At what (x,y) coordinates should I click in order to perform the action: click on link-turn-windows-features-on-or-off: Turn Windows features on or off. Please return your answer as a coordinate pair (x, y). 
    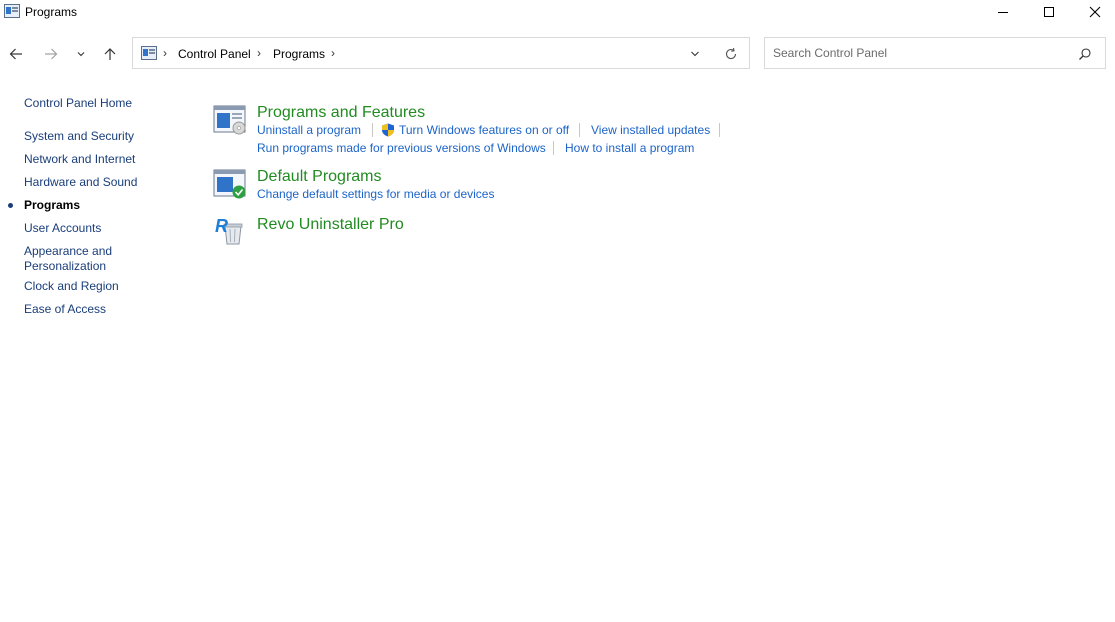
    Looking at the image, I should click on (484, 130).